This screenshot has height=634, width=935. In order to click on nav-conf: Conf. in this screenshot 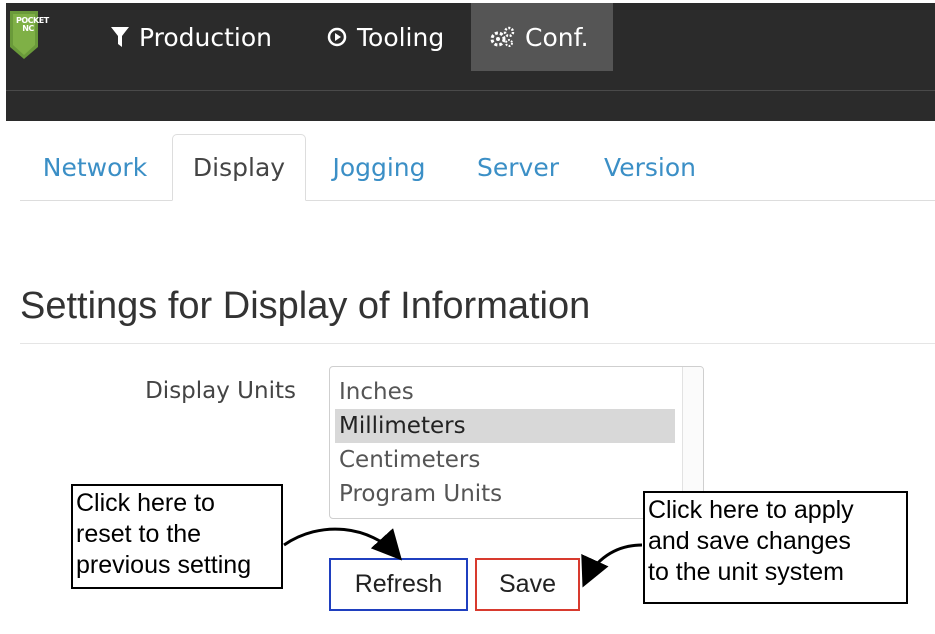, I will do `click(542, 37)`.